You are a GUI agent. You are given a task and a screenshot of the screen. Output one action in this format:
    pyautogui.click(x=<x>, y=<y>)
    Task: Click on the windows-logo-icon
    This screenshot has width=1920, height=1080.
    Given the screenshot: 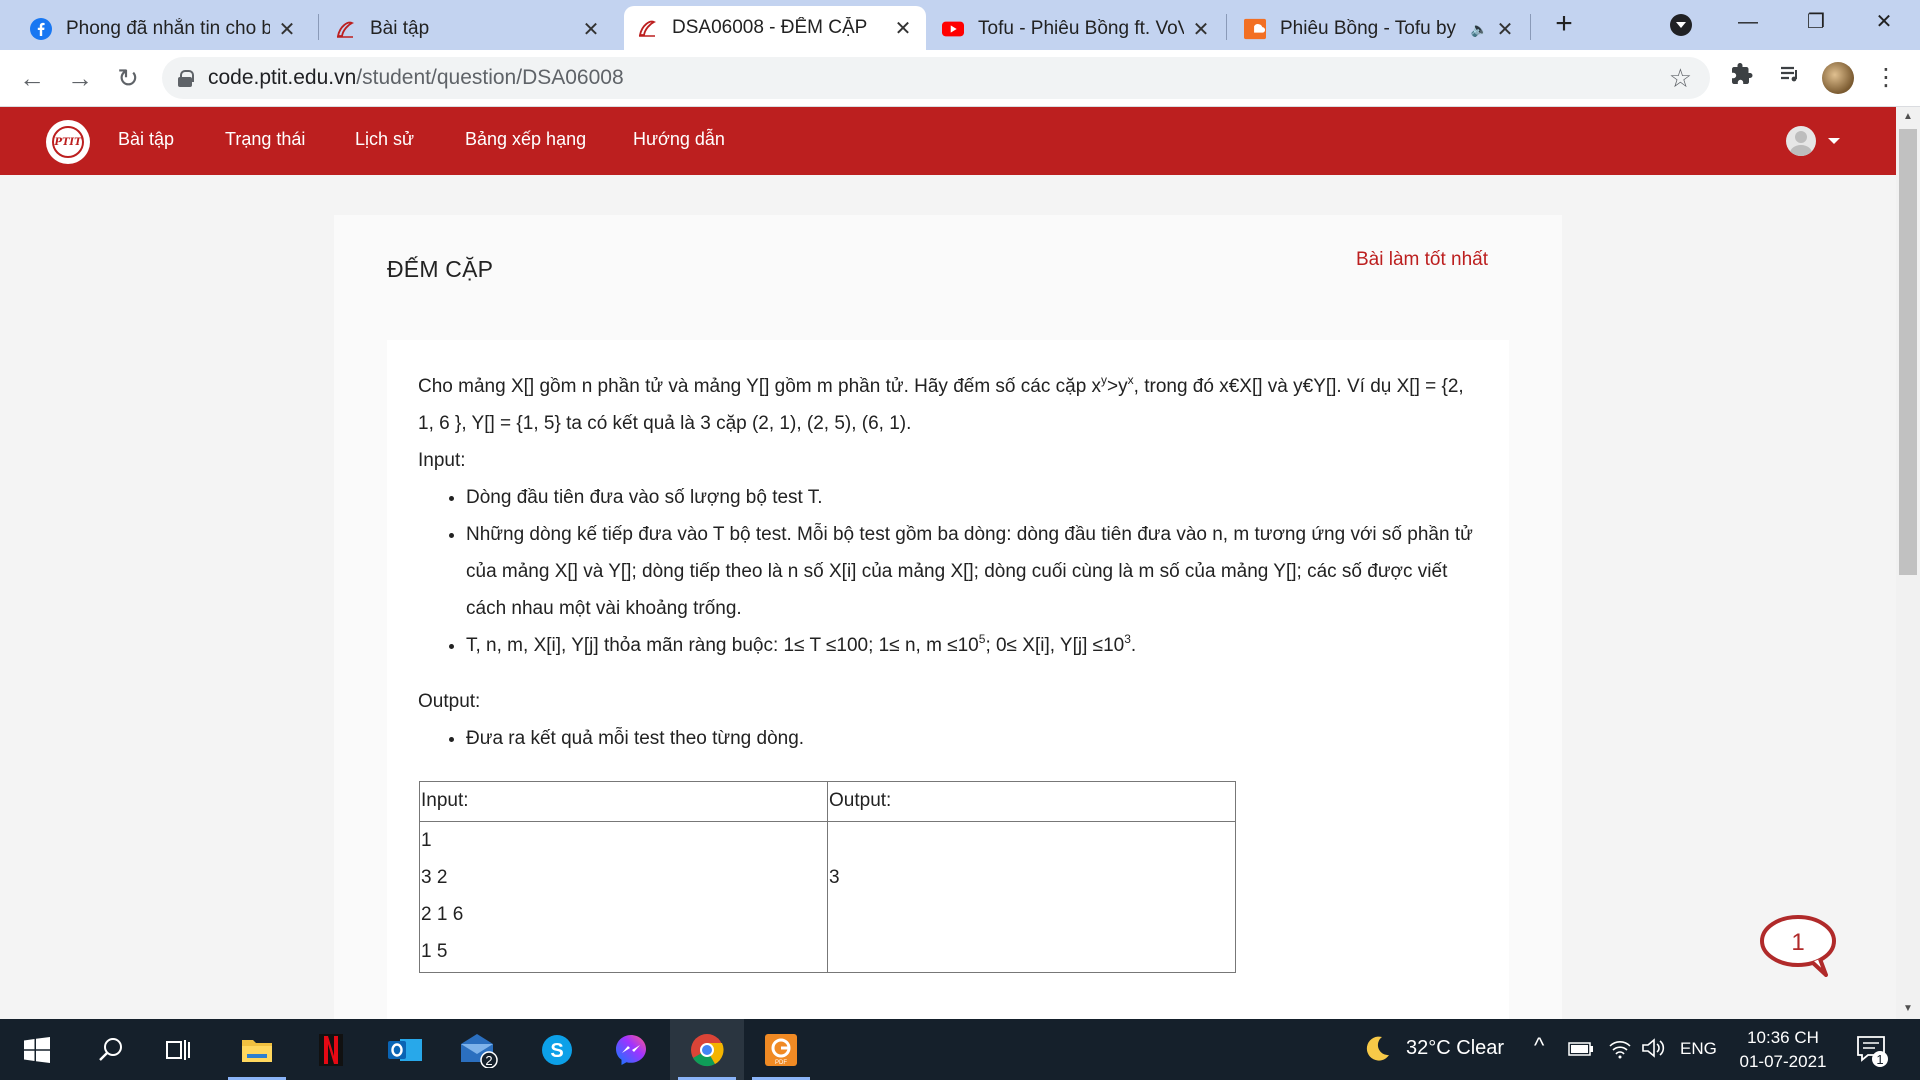 What is the action you would take?
    pyautogui.click(x=37, y=1049)
    